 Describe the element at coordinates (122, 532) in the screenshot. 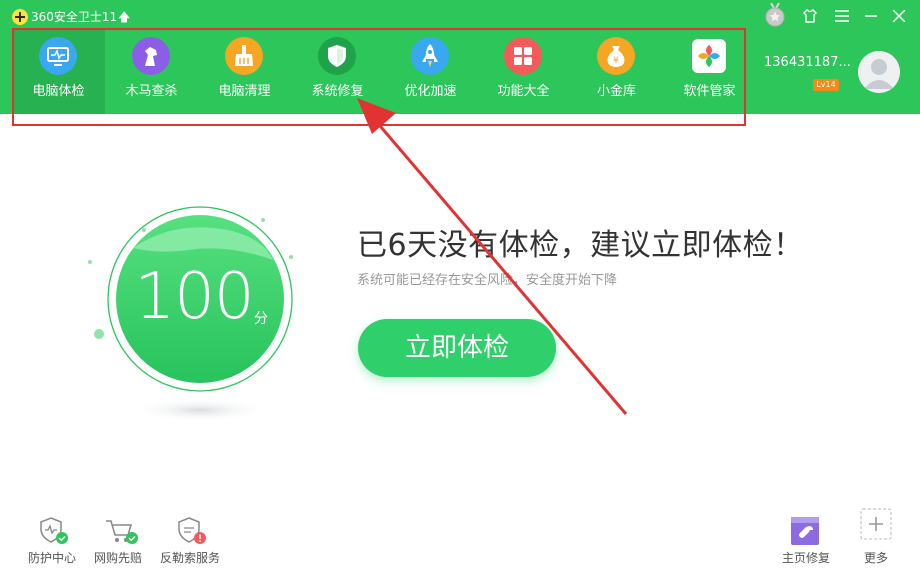

I see `cart-check-icon` at that location.